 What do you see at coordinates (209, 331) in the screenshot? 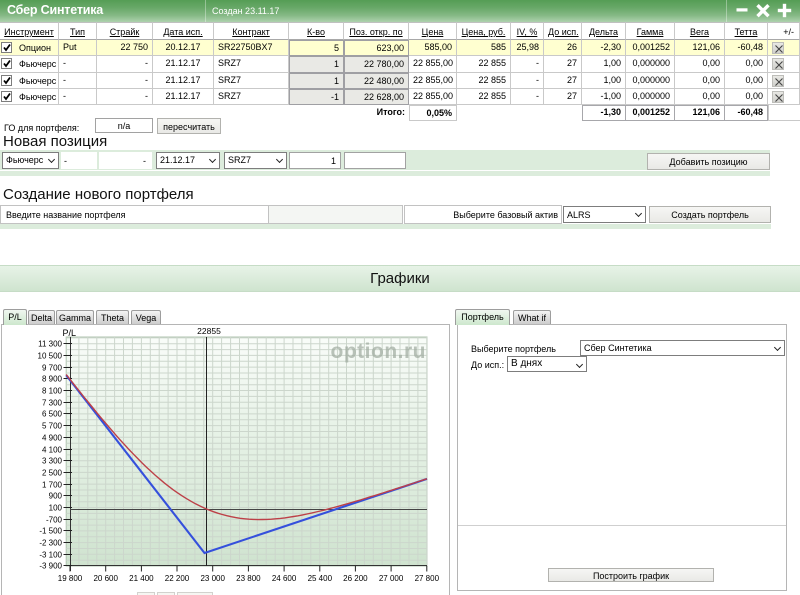
I see `svg-text: 22855` at bounding box center [209, 331].